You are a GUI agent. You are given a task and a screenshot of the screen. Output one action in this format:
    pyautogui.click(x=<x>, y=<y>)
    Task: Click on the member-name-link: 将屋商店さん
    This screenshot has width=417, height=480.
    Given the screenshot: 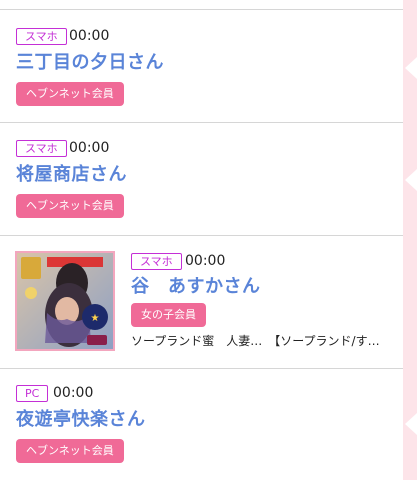 What is the action you would take?
    pyautogui.click(x=71, y=175)
    